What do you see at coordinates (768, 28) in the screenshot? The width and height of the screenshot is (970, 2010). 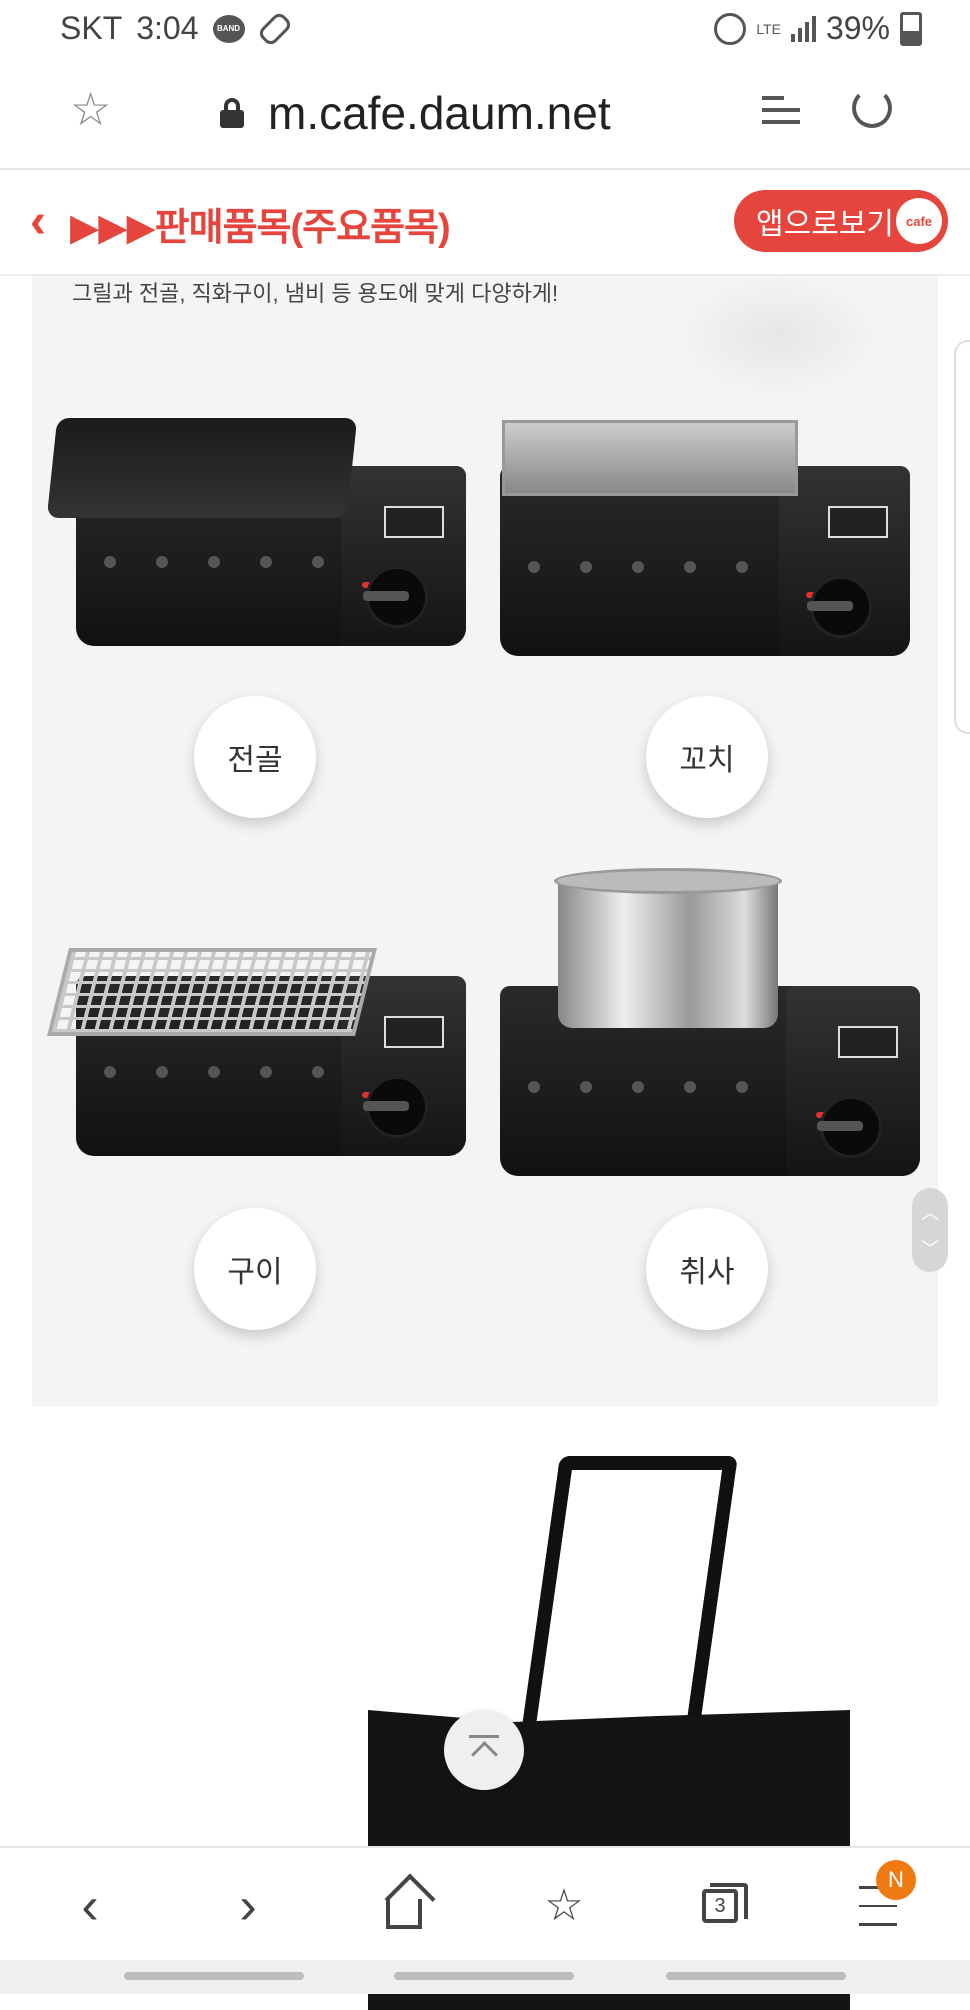 I see `lte-indicator: LTE` at bounding box center [768, 28].